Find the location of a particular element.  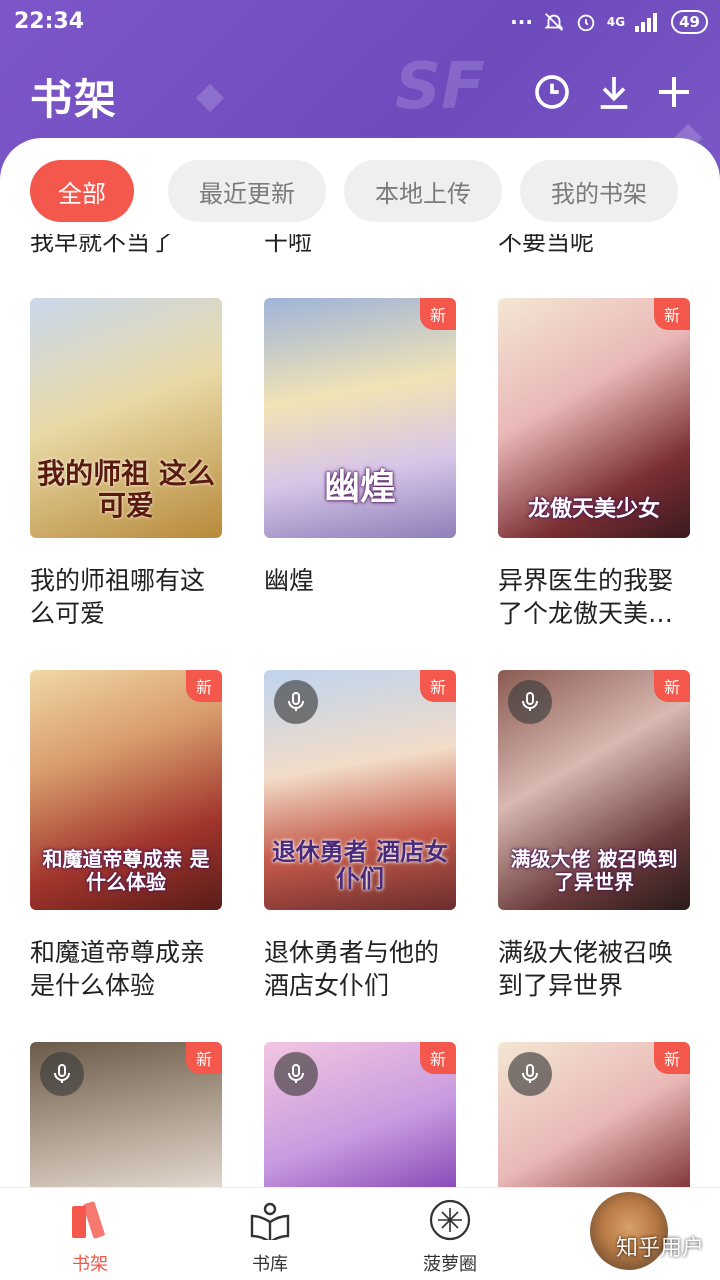

mute-bell-icon is located at coordinates (554, 22).